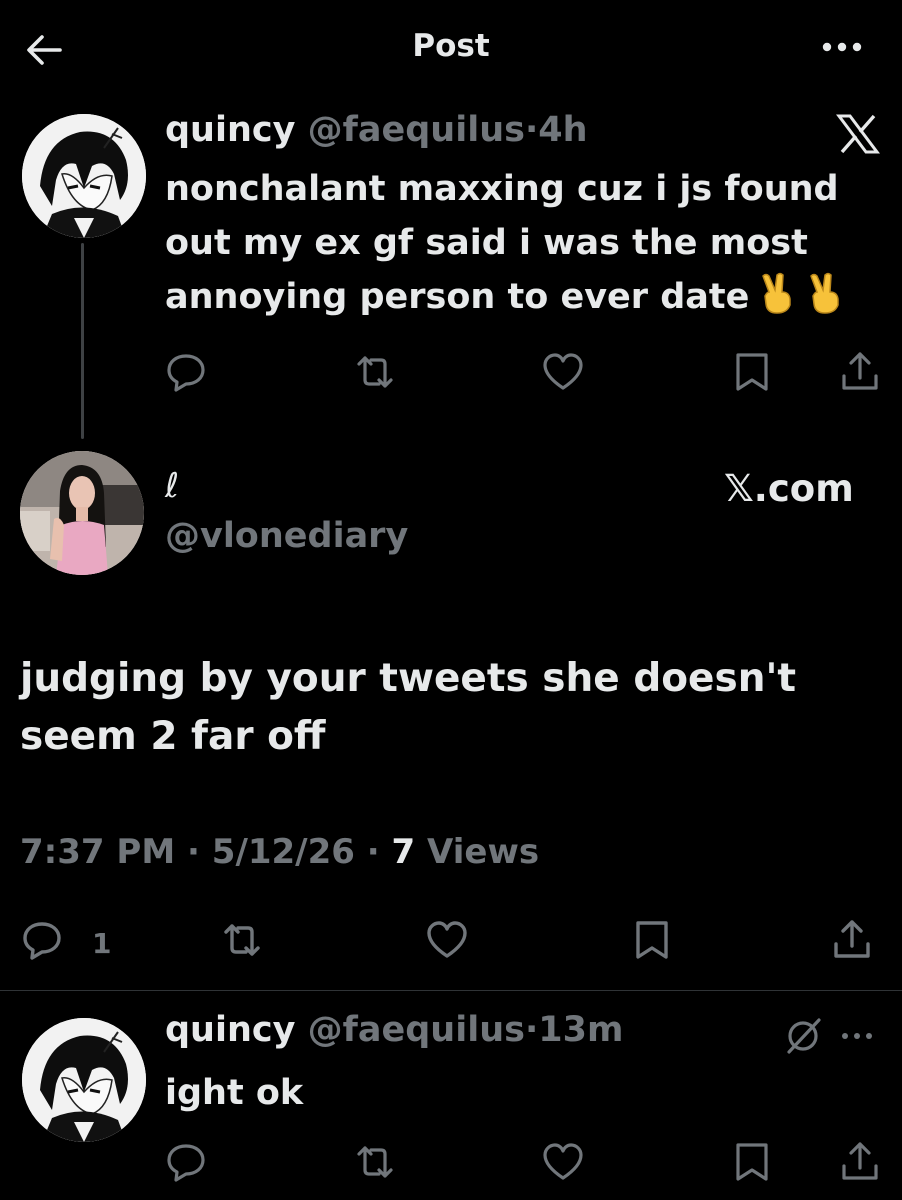 This screenshot has height=1200, width=902. I want to click on tweet-author: quincy @faequilus·4h, so click(376, 130).